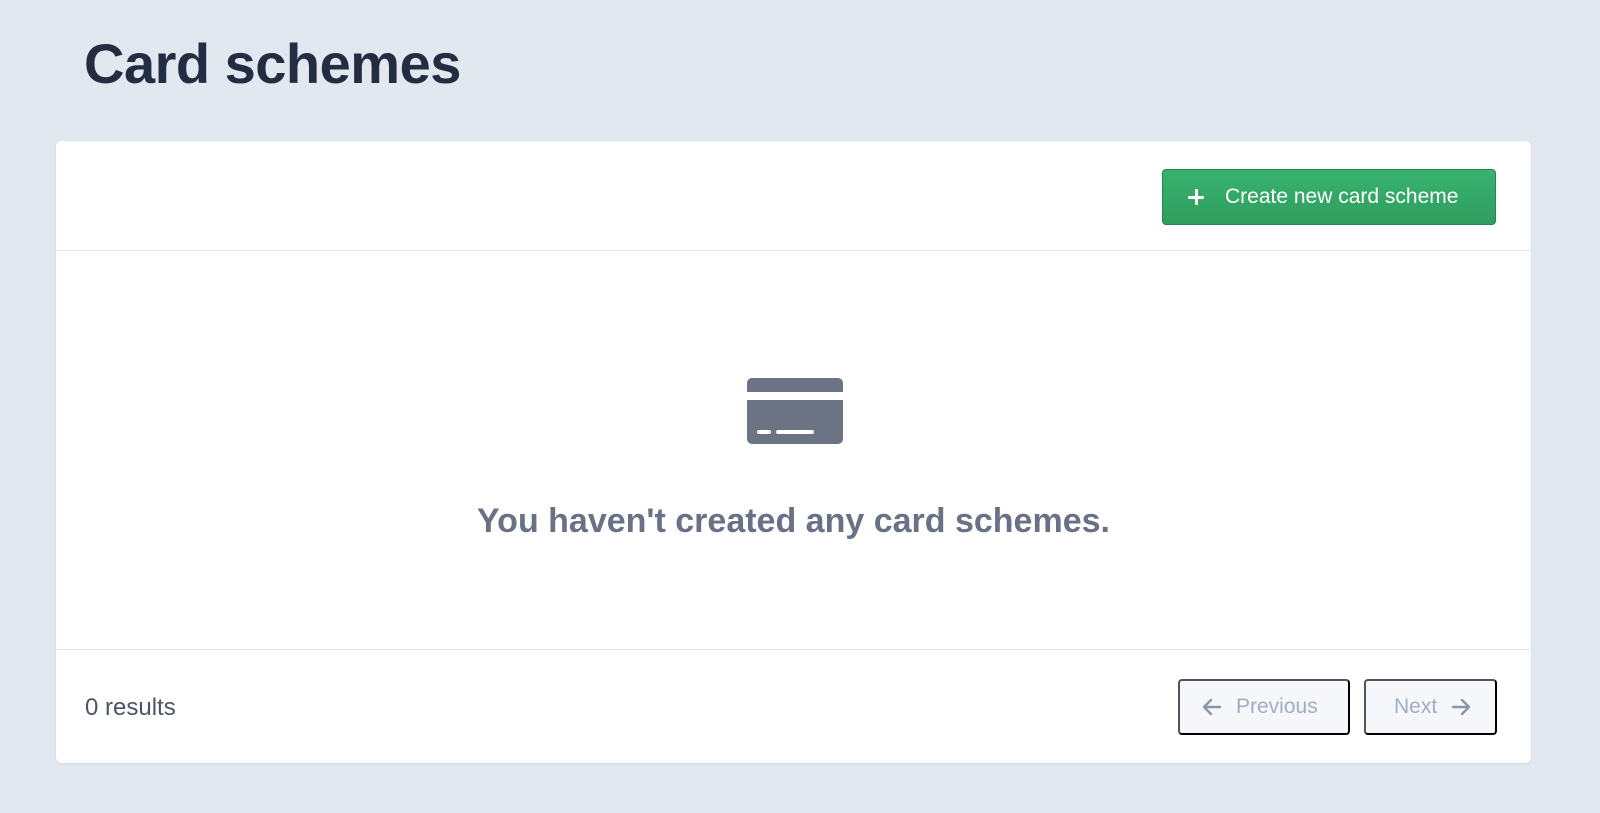  I want to click on create-card-scheme-label: Create new card scheme, so click(1342, 196).